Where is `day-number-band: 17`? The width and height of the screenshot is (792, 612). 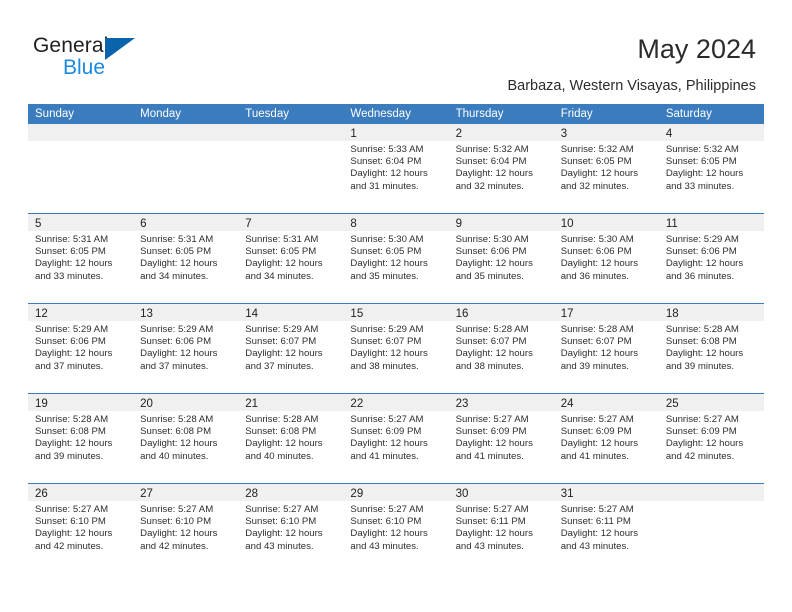
day-number-band: 17 is located at coordinates (606, 312).